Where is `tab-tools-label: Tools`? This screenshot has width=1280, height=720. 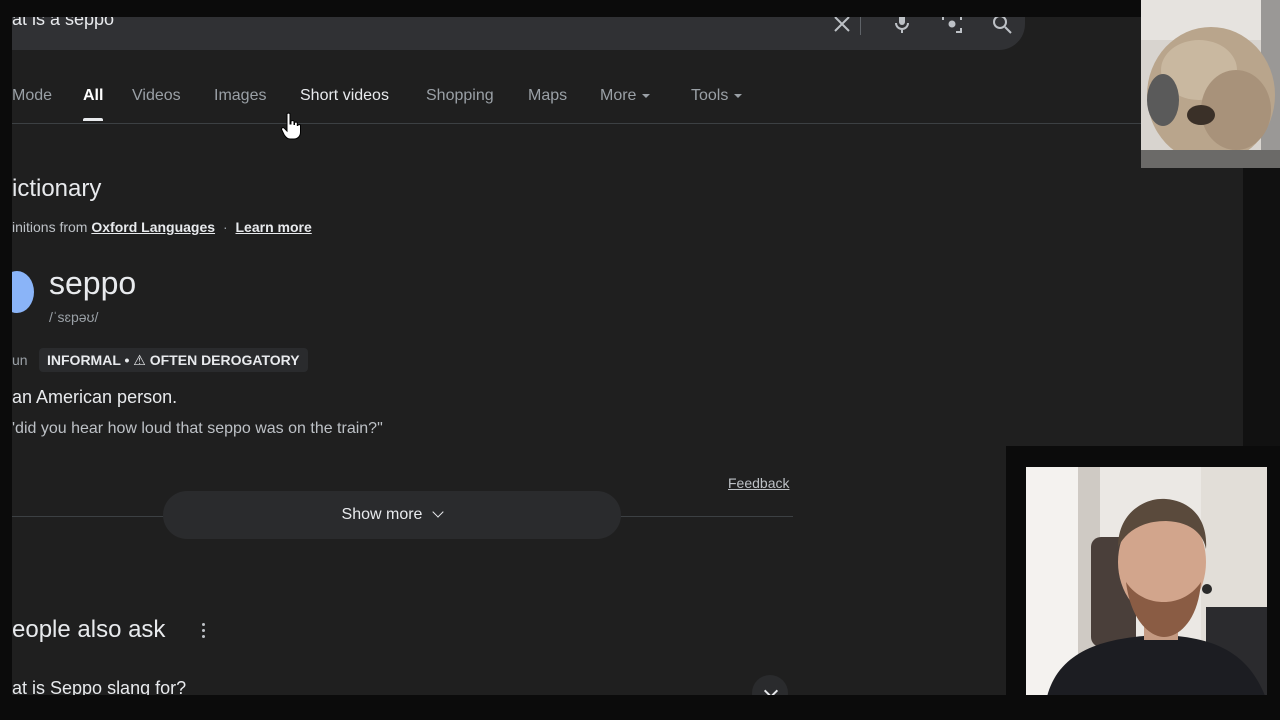 tab-tools-label: Tools is located at coordinates (710, 95).